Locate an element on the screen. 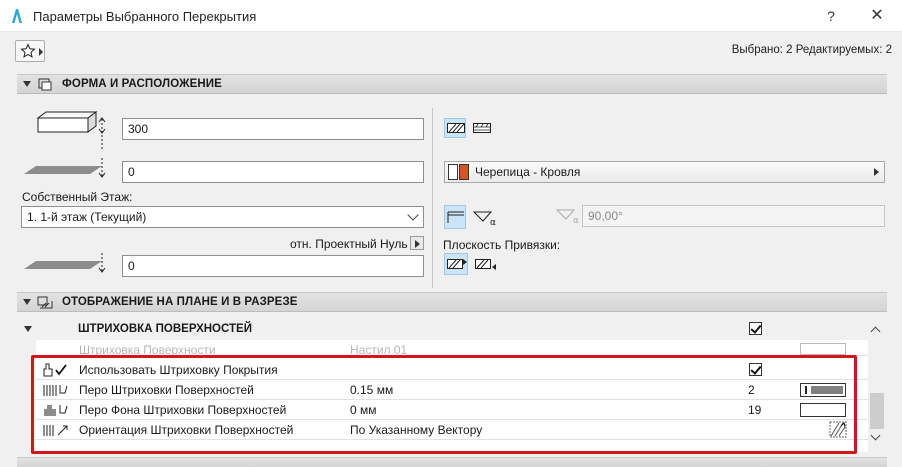 This screenshot has width=902, height=467. section-title: ОТОБРАЖЕНИЕ НА ПЛАНЕ И В РАЗРЕЗЕ is located at coordinates (180, 302).